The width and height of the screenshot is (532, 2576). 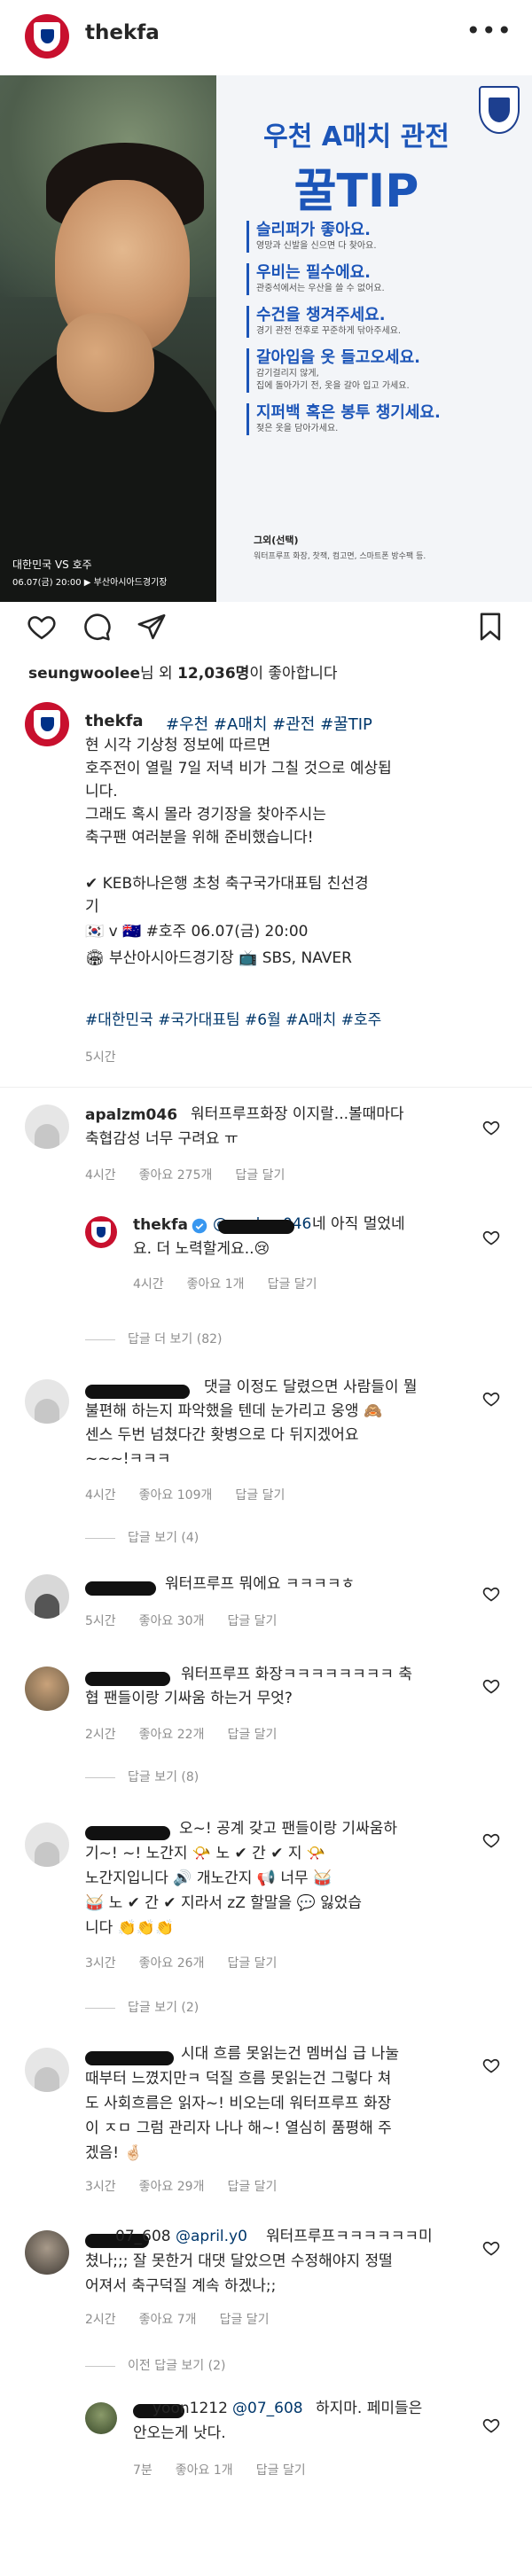 I want to click on view-more-replies: 답글 더 보기 (82), so click(x=154, y=1338).